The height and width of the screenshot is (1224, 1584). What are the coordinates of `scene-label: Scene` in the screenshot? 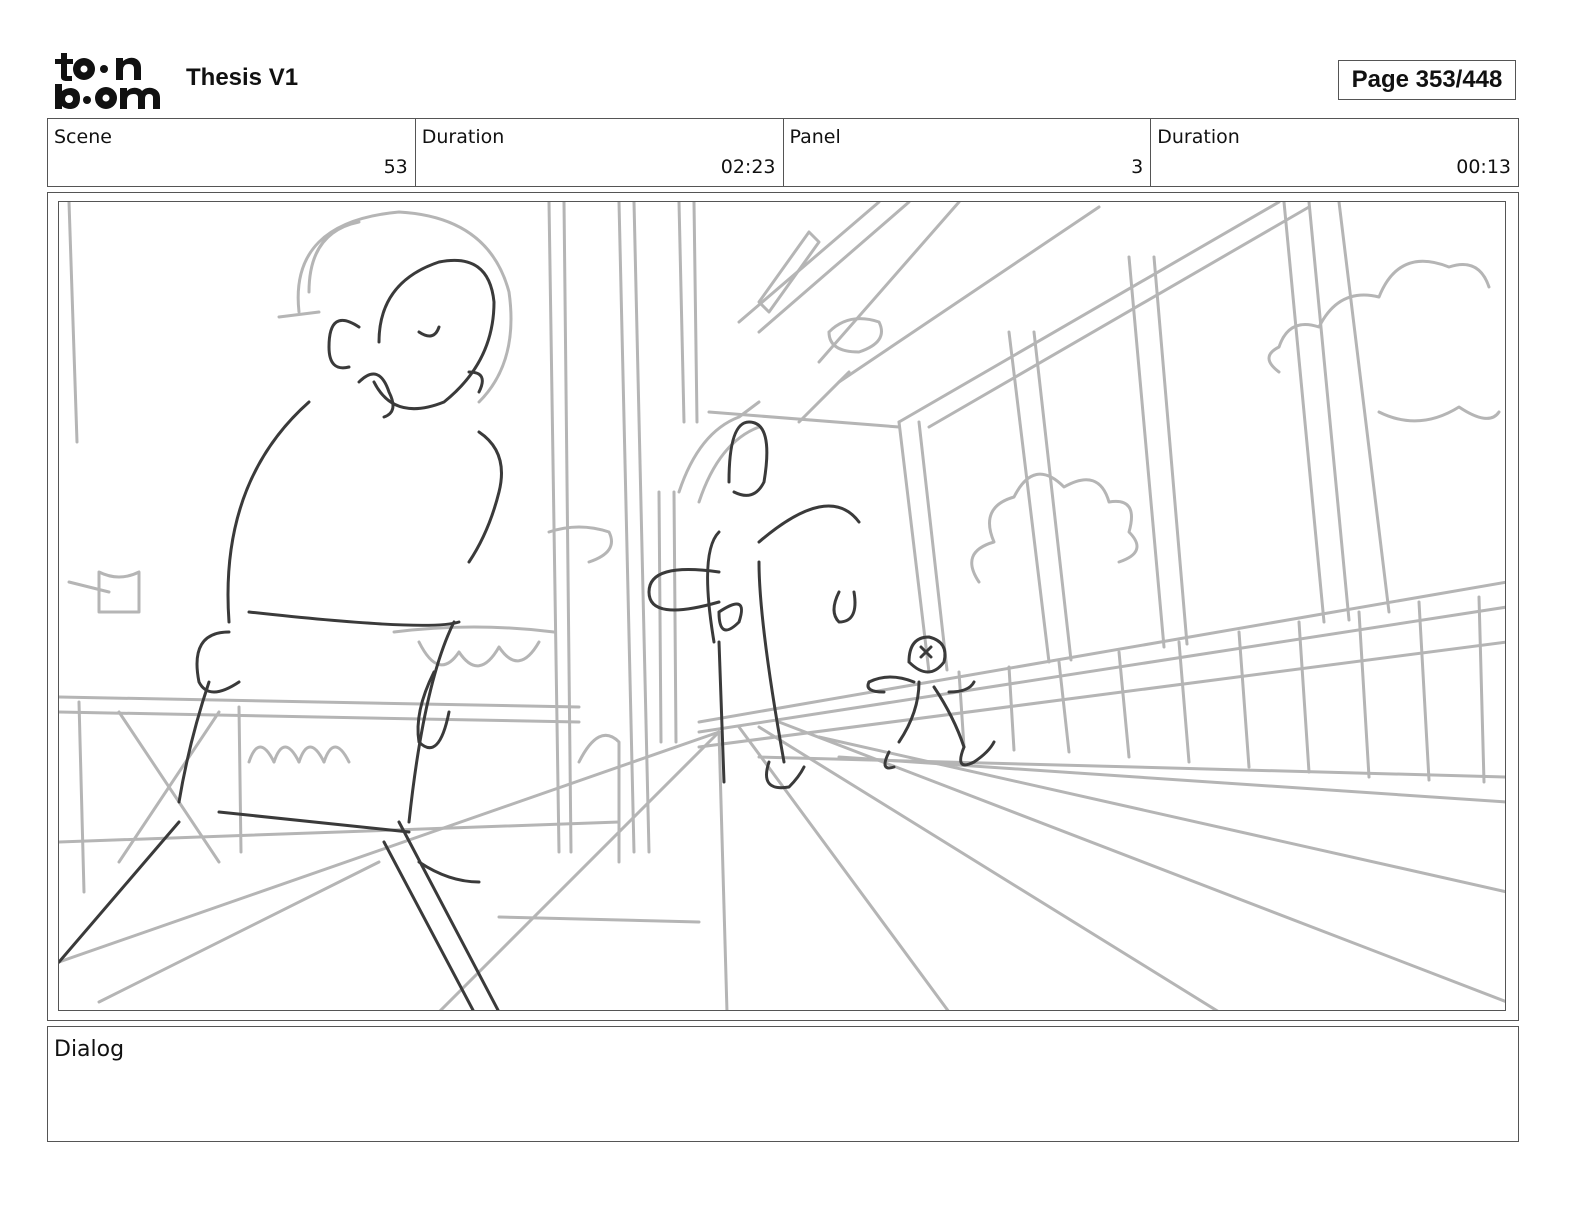 It's located at (83, 137).